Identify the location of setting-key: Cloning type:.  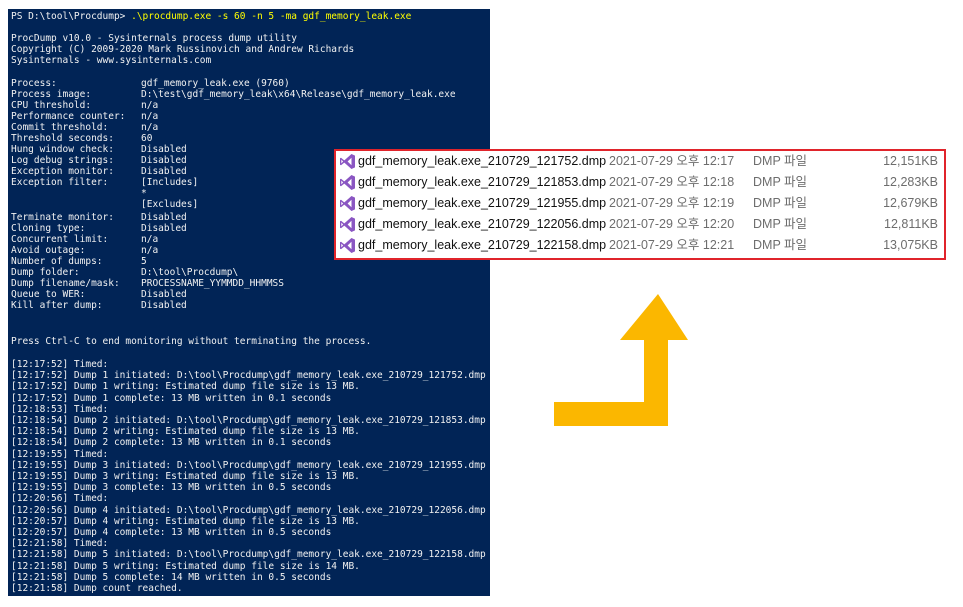
(48, 228).